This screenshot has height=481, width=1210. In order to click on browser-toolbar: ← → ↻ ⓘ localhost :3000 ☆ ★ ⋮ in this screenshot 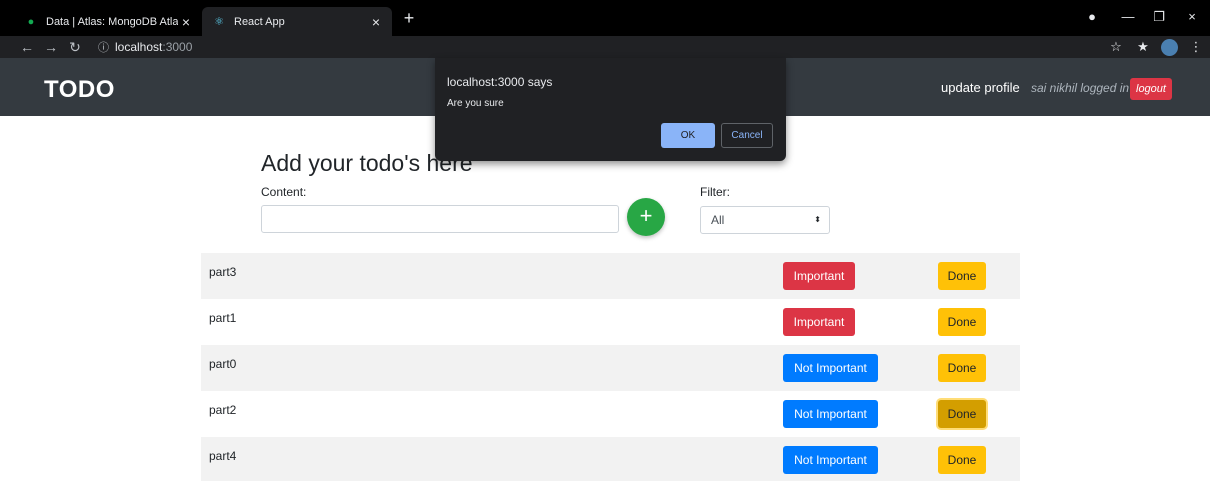, I will do `click(605, 47)`.